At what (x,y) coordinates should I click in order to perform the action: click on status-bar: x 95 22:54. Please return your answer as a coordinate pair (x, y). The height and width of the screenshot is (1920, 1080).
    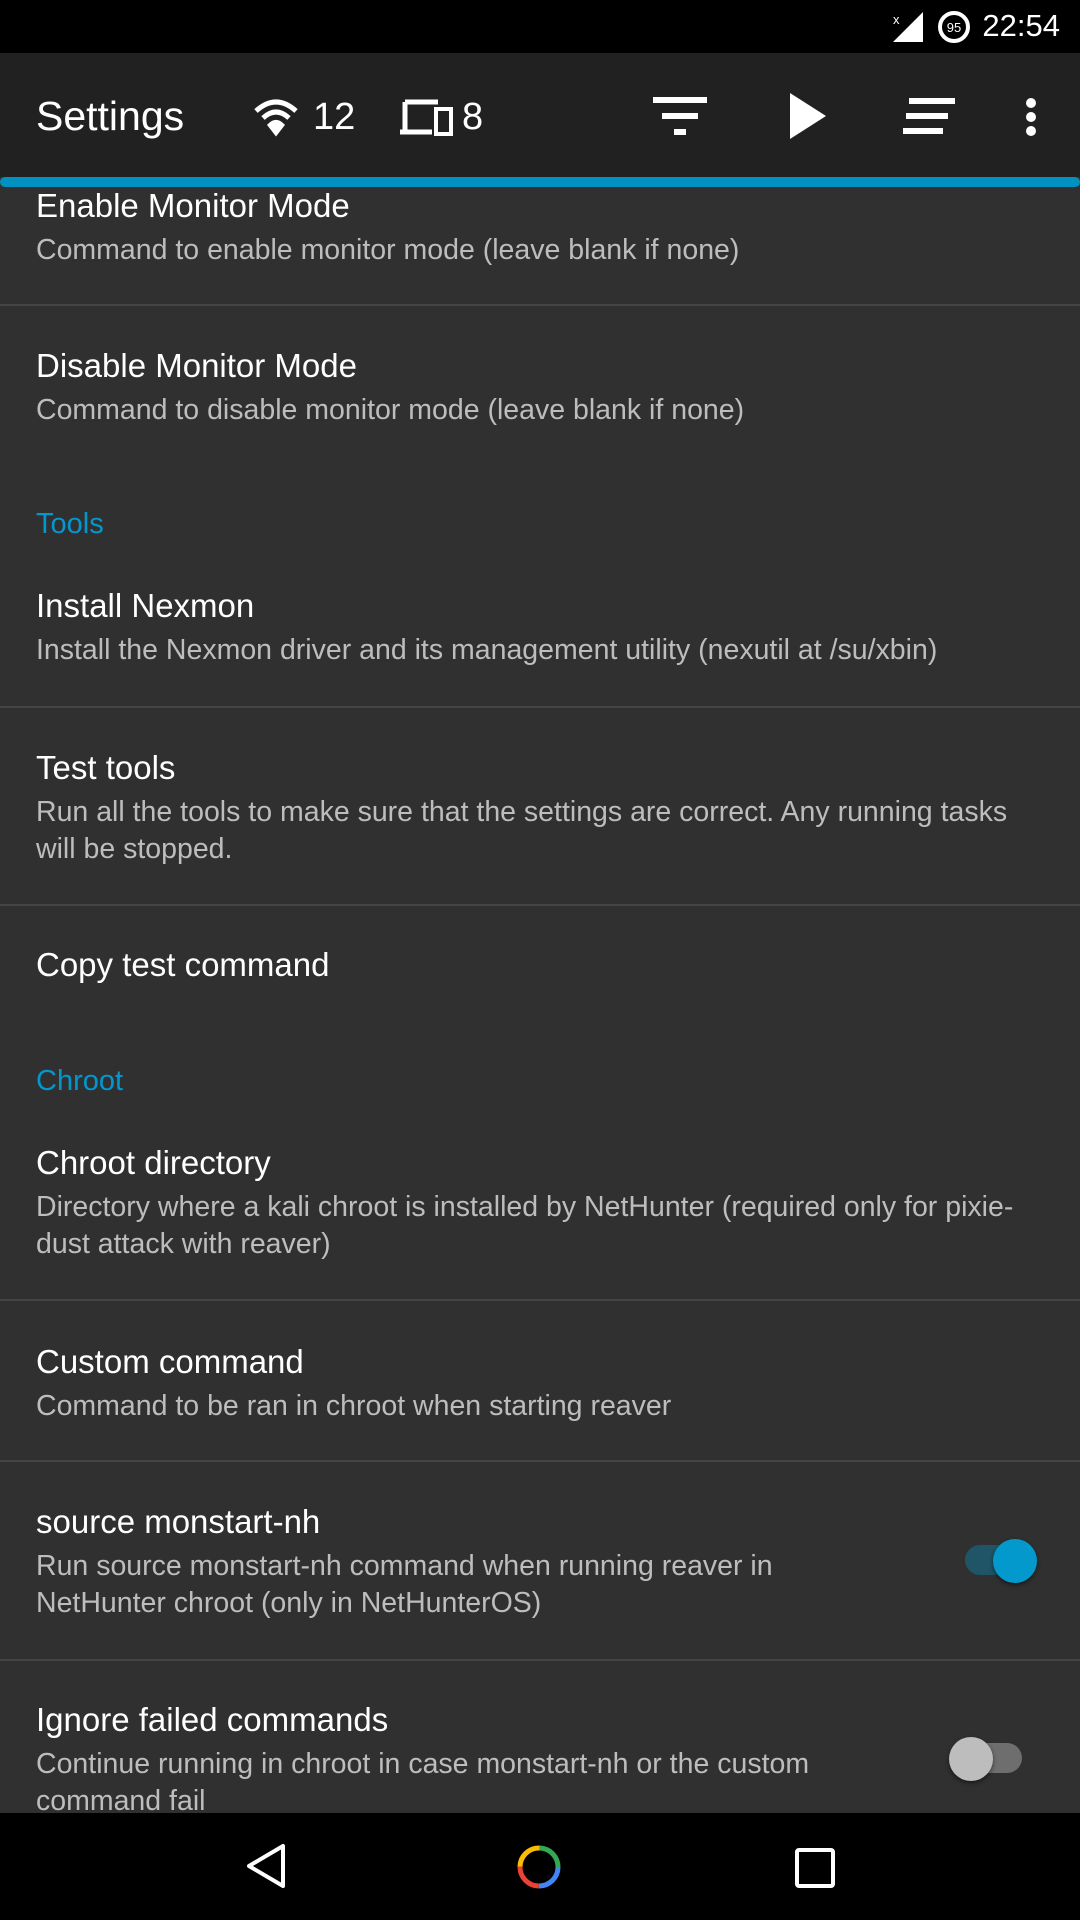
    Looking at the image, I should click on (540, 26).